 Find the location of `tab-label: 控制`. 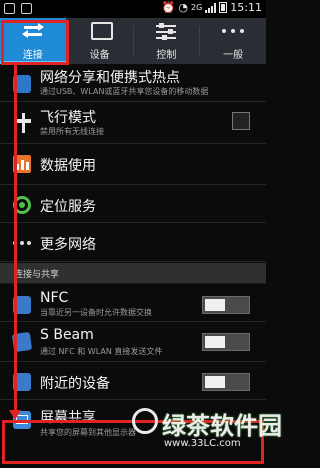

tab-label: 控制 is located at coordinates (166, 55).